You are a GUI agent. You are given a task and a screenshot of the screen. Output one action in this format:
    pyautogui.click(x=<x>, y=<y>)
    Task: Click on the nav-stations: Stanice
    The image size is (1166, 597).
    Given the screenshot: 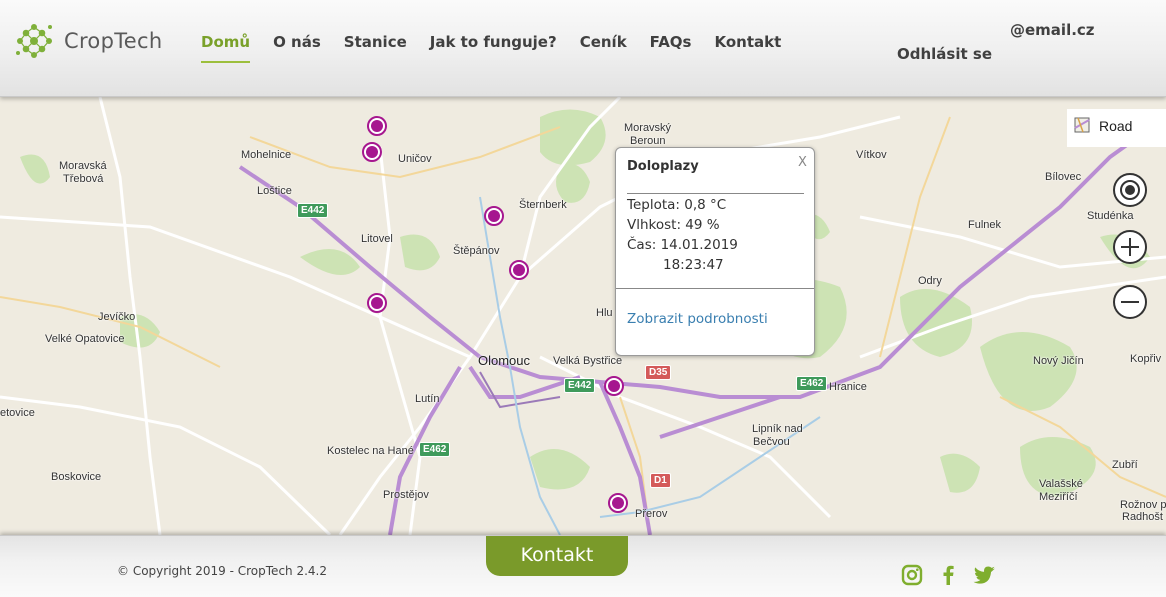 What is the action you would take?
    pyautogui.click(x=375, y=48)
    